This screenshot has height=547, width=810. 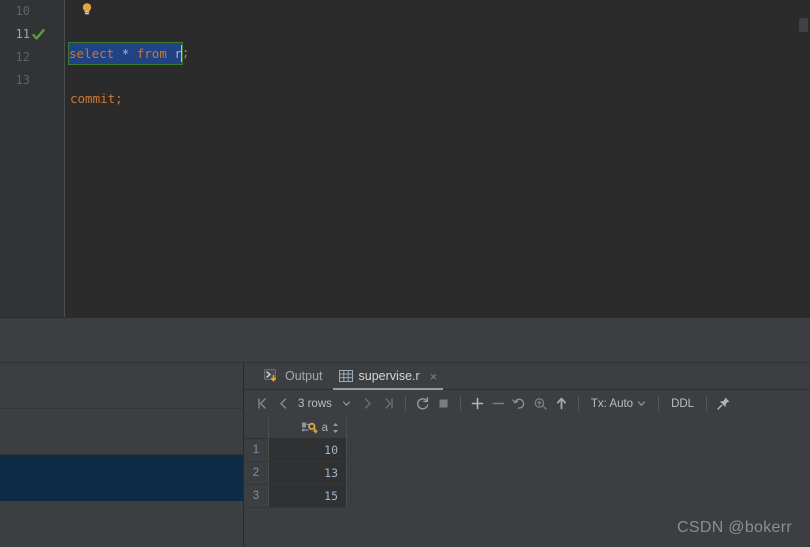 I want to click on row-number: 1, so click(x=256, y=450).